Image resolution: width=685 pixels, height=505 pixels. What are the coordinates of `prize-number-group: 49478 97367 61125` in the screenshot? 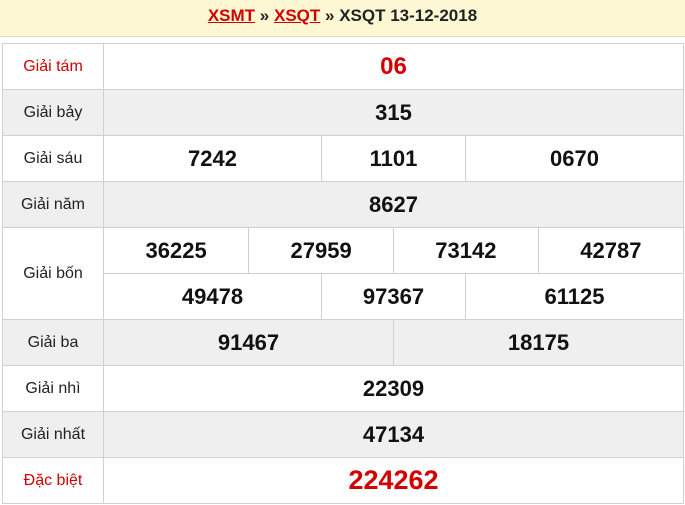 It's located at (393, 296).